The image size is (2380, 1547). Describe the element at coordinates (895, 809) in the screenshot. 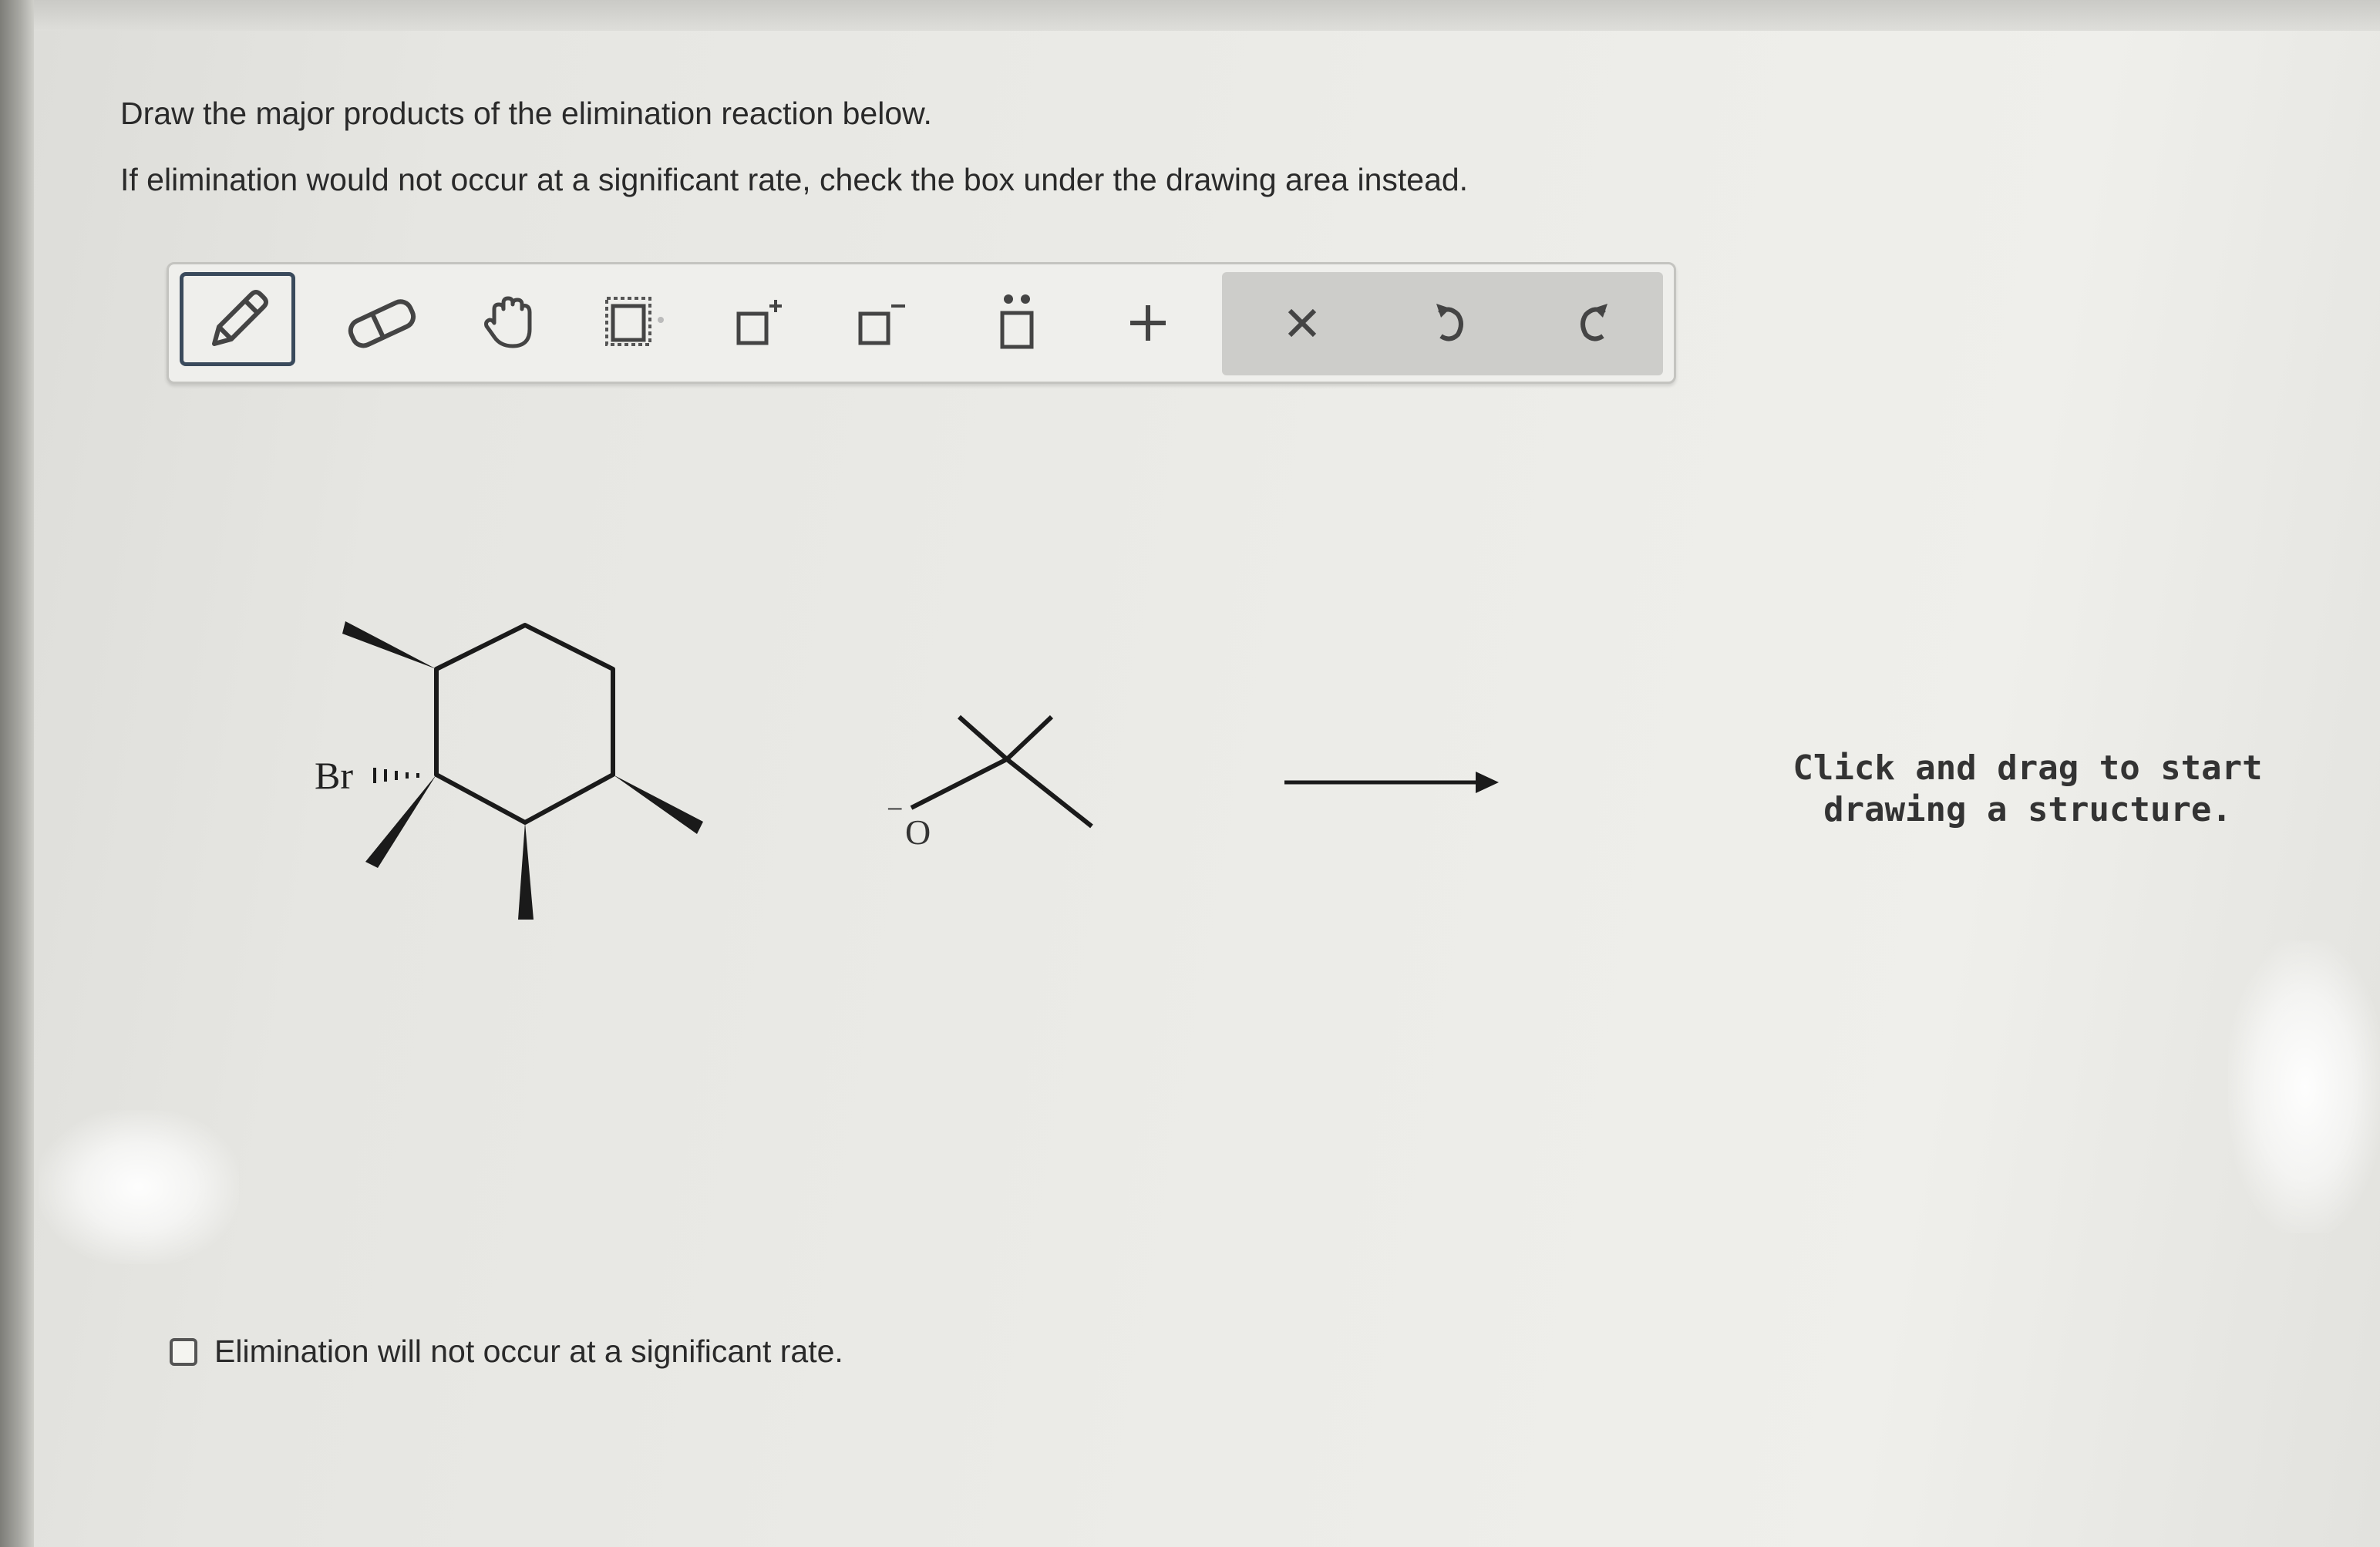

I see `base-charge-label: −` at that location.